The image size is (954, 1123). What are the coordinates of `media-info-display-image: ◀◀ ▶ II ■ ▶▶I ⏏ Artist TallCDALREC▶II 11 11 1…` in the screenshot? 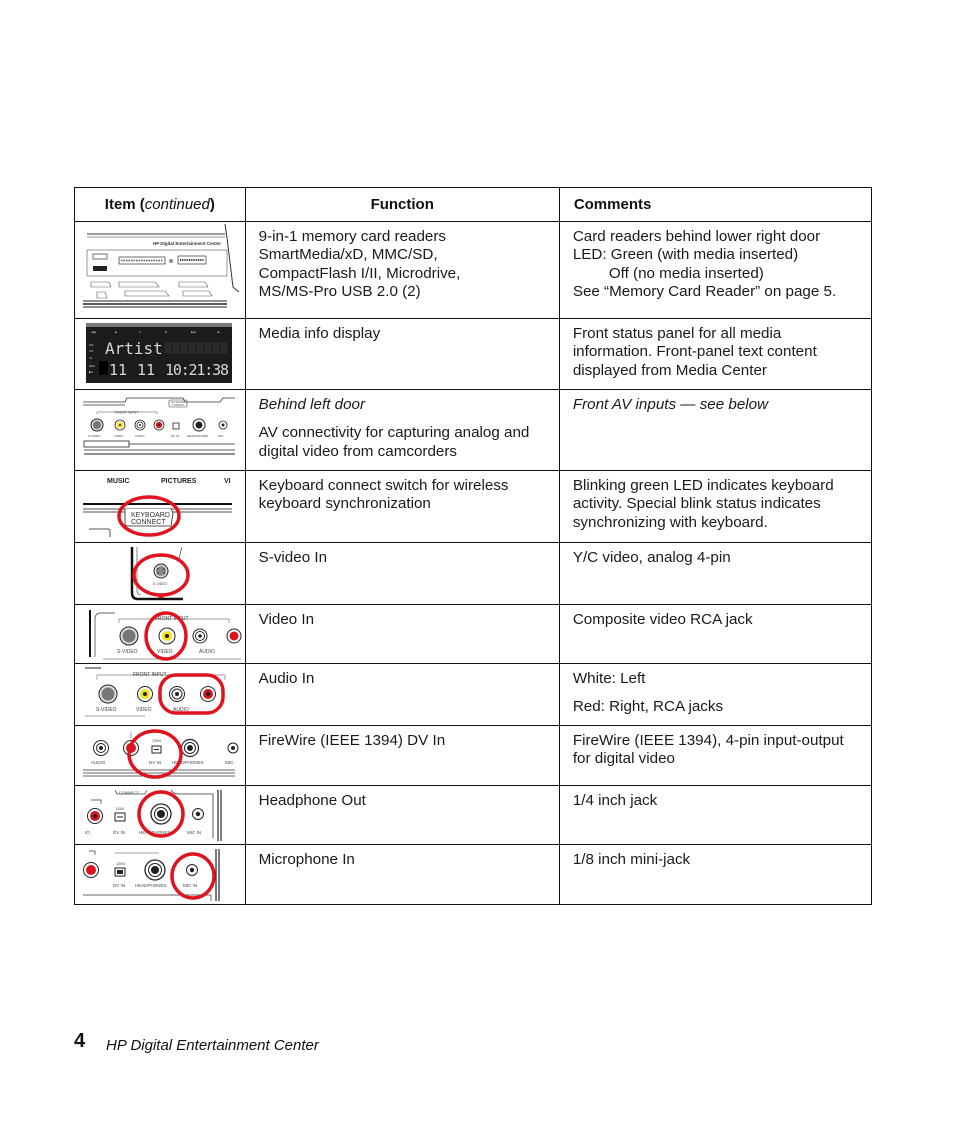 It's located at (159, 353).